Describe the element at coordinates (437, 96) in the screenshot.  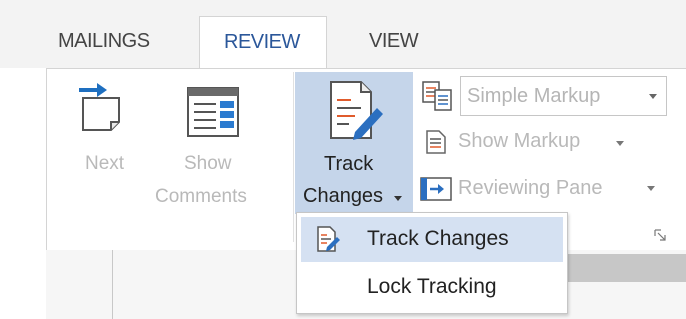
I see `display-for-review-icon` at that location.